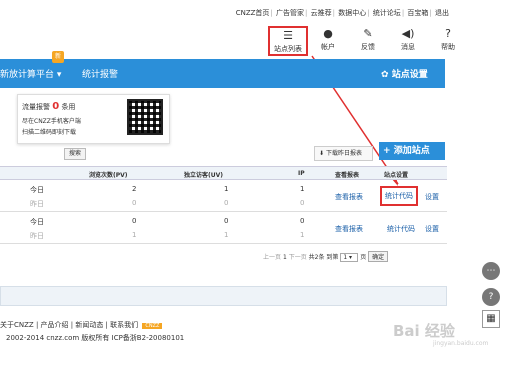 This screenshot has width=505, height=368. Describe the element at coordinates (491, 319) in the screenshot. I see `qr-icon: ▦` at that location.